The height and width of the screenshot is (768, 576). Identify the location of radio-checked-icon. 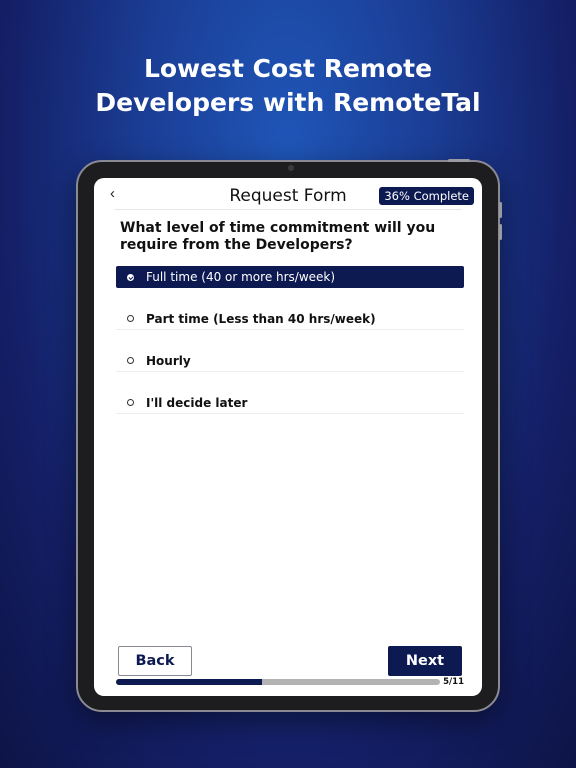
(130, 277).